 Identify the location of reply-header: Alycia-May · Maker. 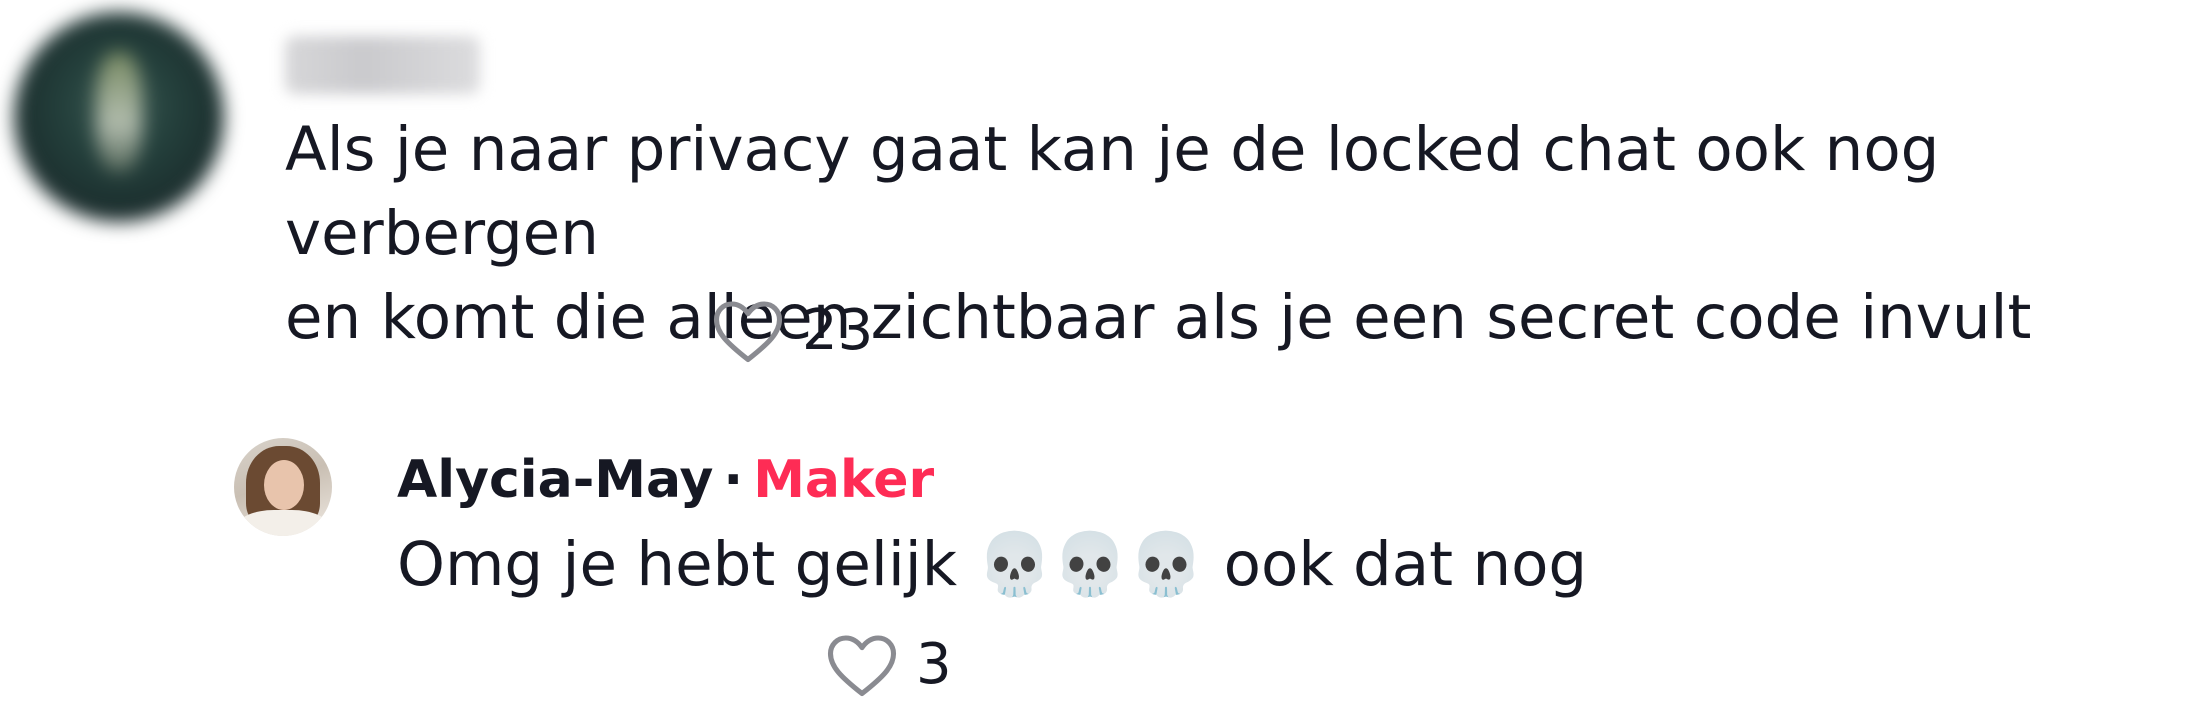
(665, 480).